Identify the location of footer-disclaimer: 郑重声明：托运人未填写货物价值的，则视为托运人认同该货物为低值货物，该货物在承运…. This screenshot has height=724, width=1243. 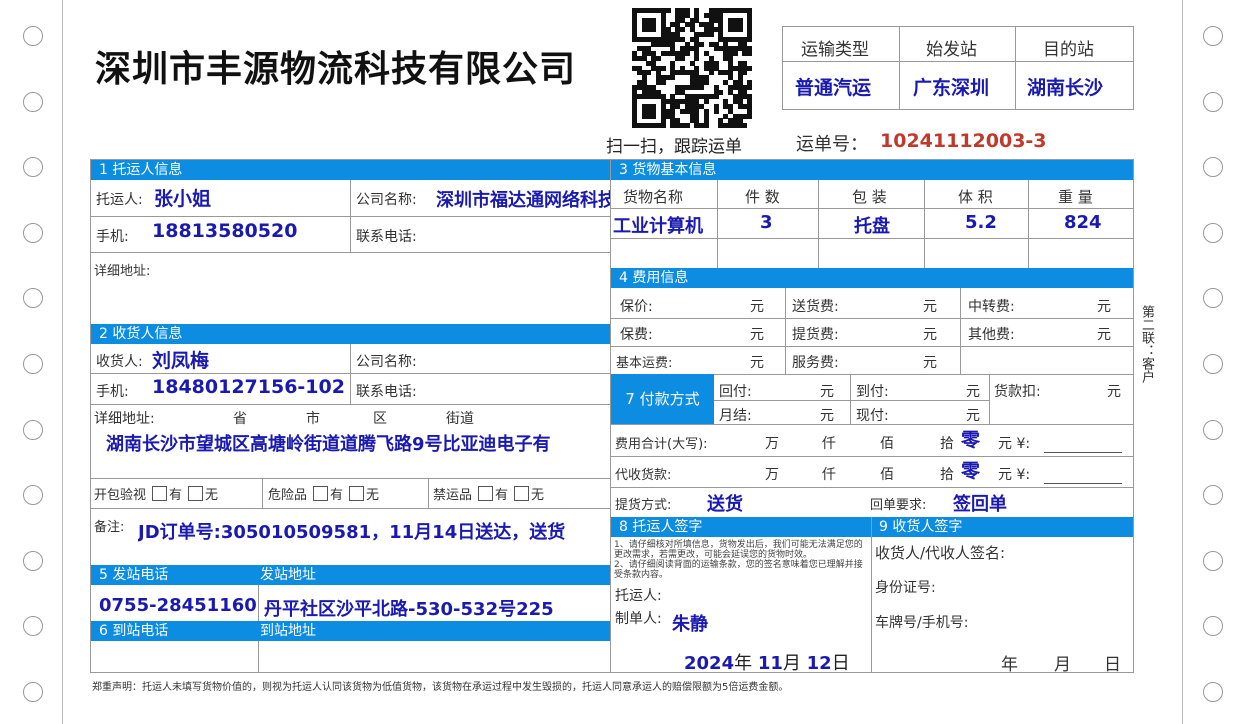
(440, 687).